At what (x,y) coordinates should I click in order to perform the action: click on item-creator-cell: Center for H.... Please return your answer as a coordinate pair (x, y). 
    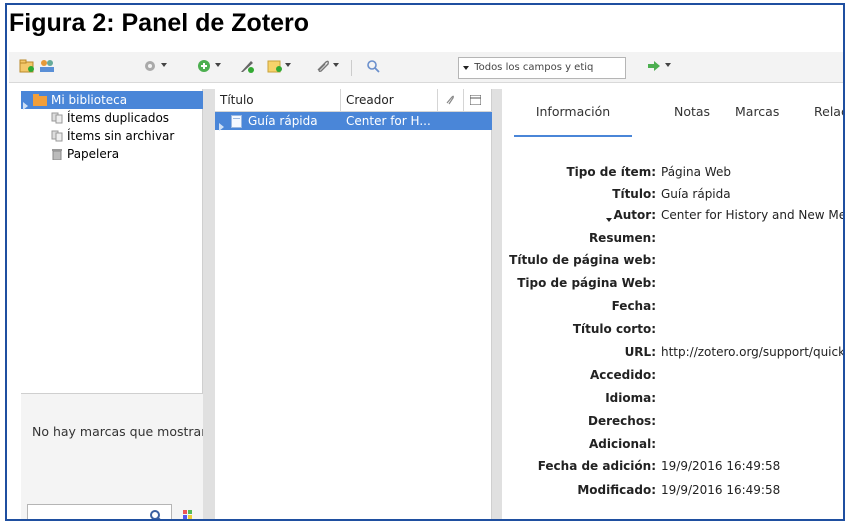
    Looking at the image, I should click on (388, 121).